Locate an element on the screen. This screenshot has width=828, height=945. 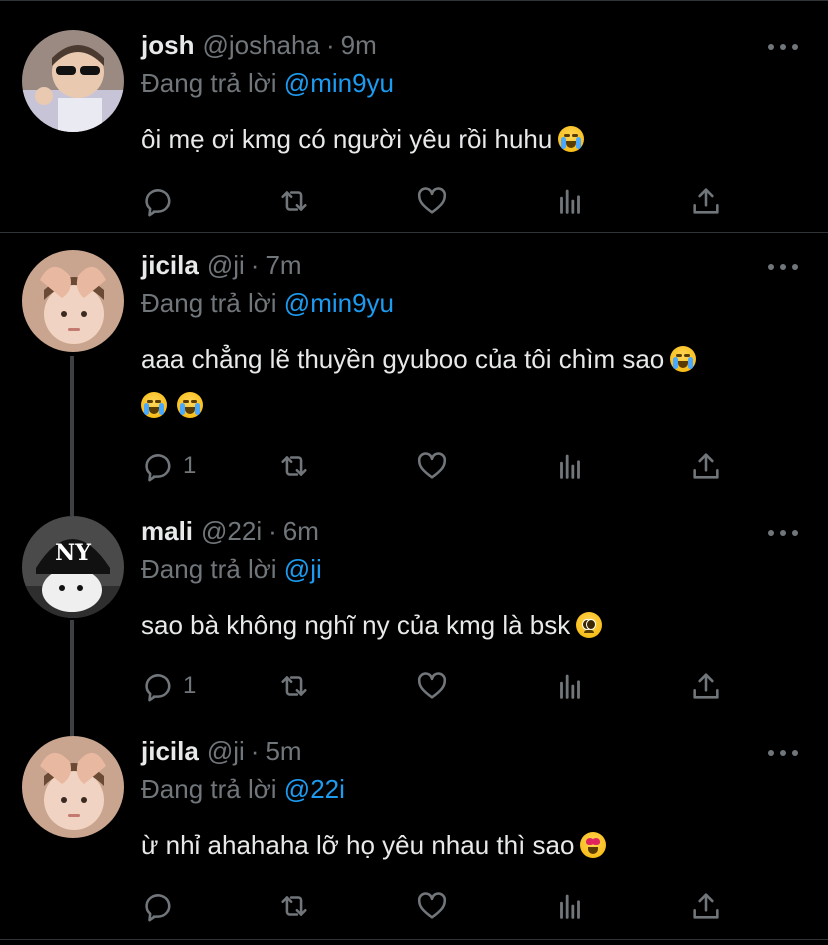
replying-to: Đang trả lời @22i is located at coordinates (243, 789).